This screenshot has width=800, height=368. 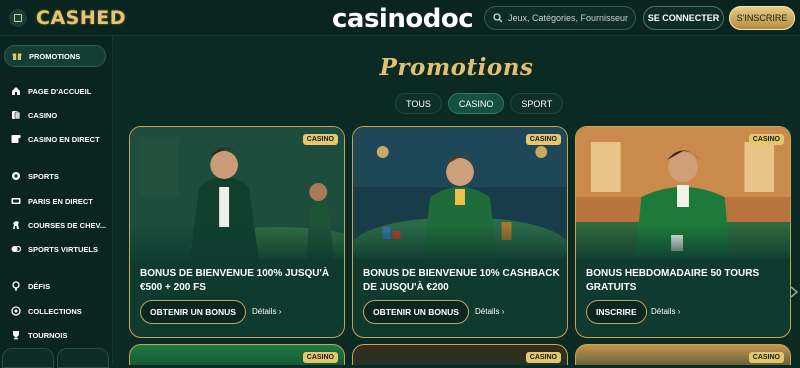 What do you see at coordinates (16, 91) in the screenshot?
I see `home-icon` at bounding box center [16, 91].